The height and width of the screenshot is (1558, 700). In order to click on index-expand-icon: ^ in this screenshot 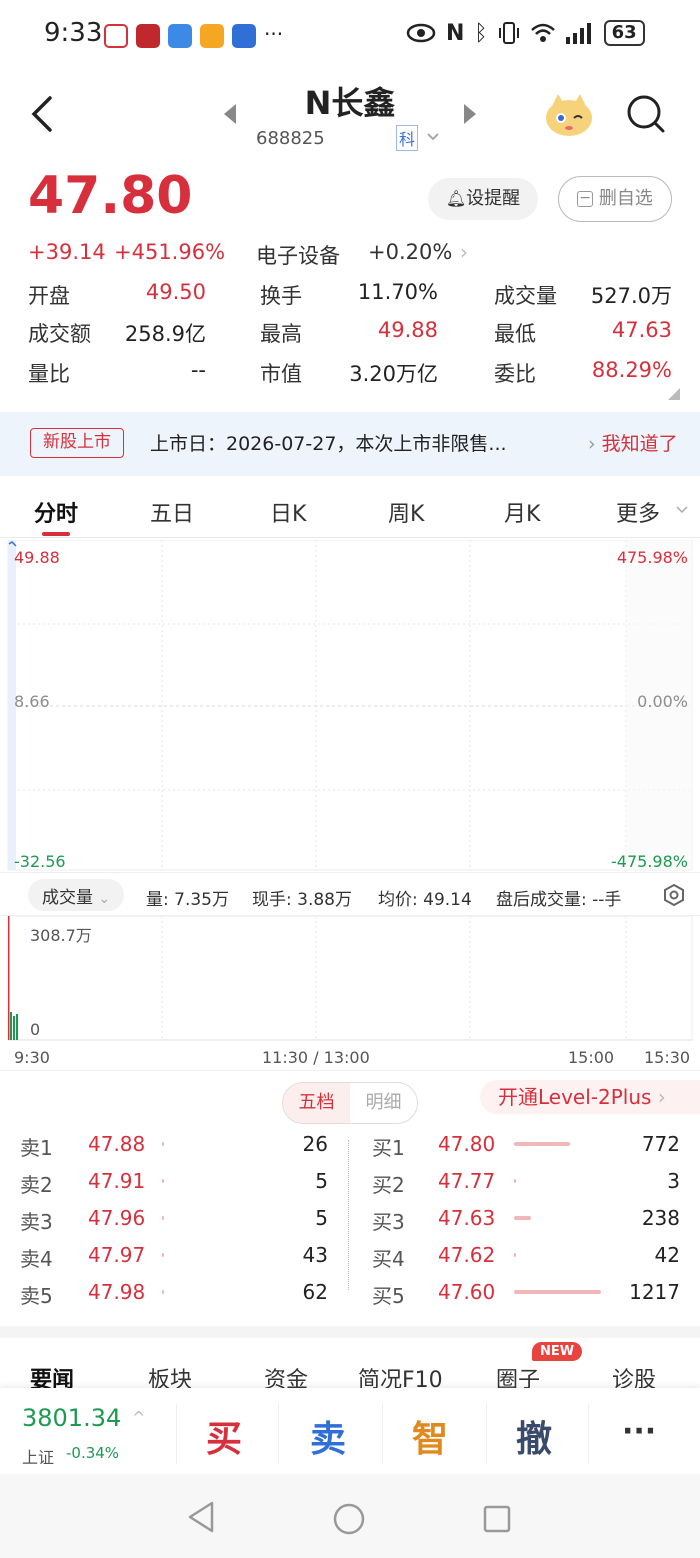, I will do `click(138, 1417)`.